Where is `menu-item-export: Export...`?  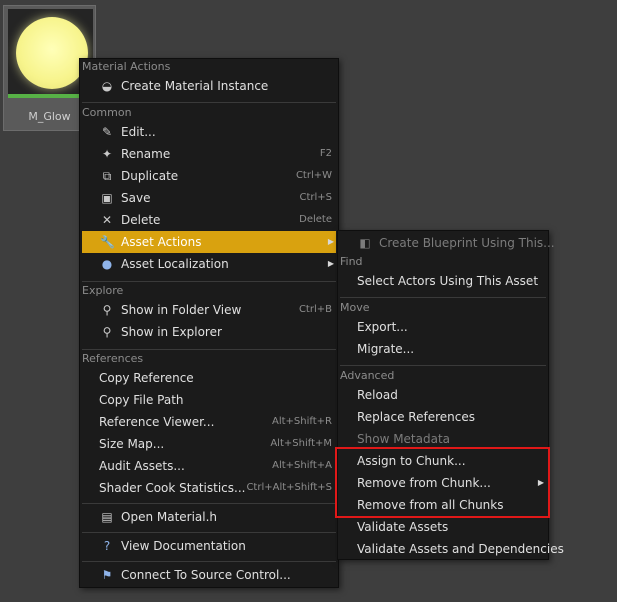
menu-item-export: Export... is located at coordinates (443, 327).